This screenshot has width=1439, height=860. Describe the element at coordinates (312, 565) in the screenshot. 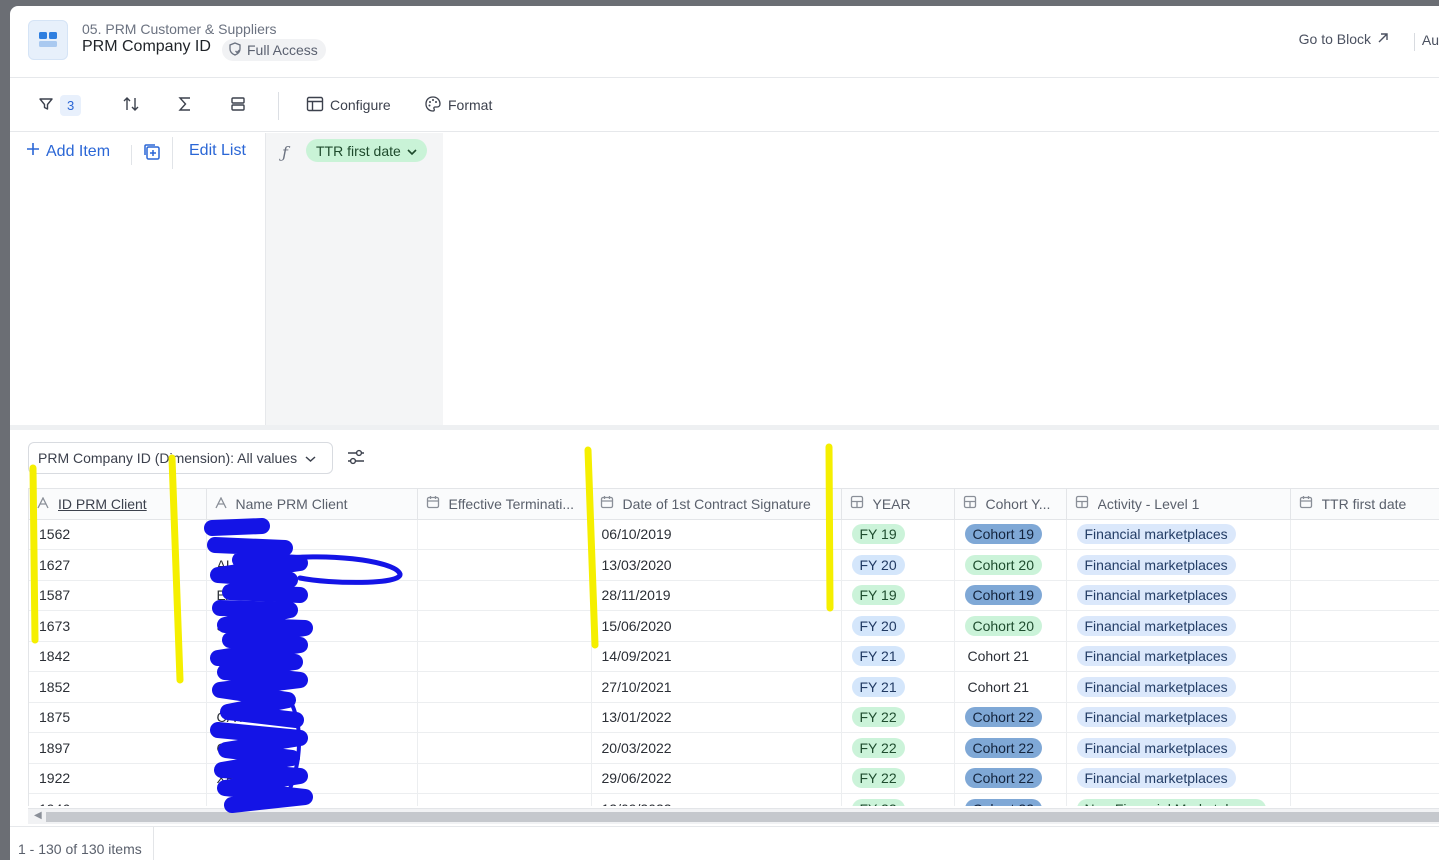

I see `name-cell: AL` at that location.